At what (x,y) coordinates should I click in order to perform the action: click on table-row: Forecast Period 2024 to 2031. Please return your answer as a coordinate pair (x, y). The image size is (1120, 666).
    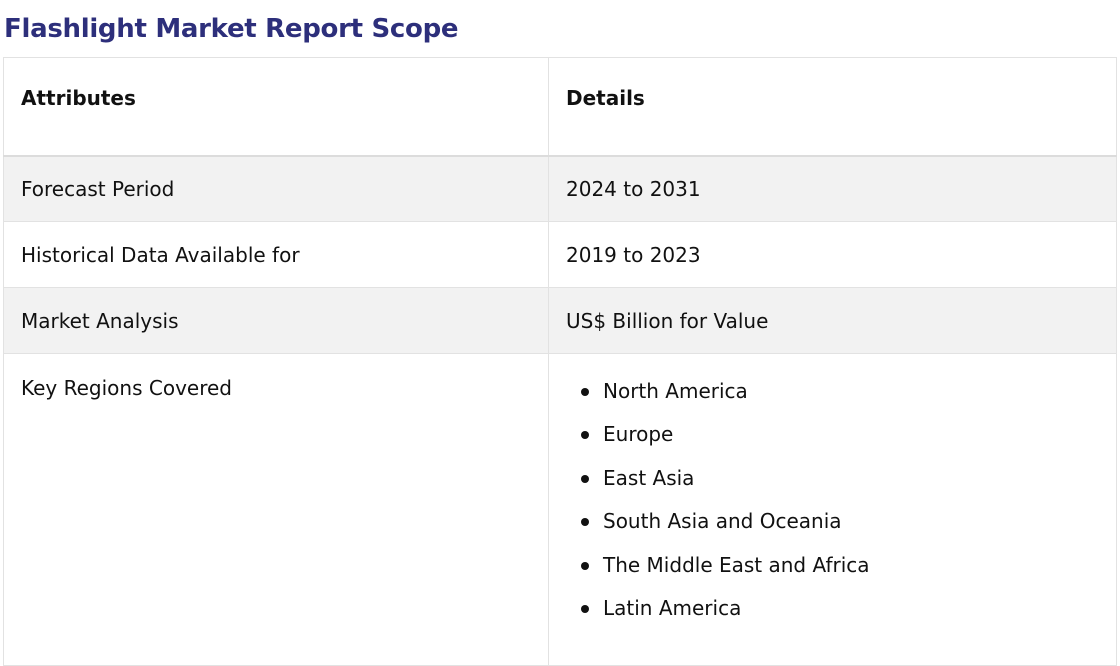
    Looking at the image, I should click on (560, 188).